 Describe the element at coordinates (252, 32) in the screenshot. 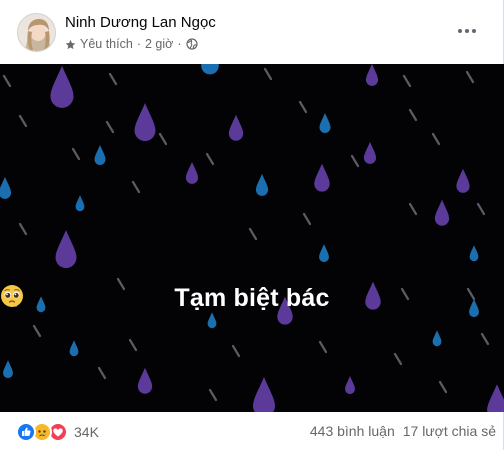

I see `post-header: Ninh Dương Lan Ngọc Yêu thích · 2 giờ ·` at that location.